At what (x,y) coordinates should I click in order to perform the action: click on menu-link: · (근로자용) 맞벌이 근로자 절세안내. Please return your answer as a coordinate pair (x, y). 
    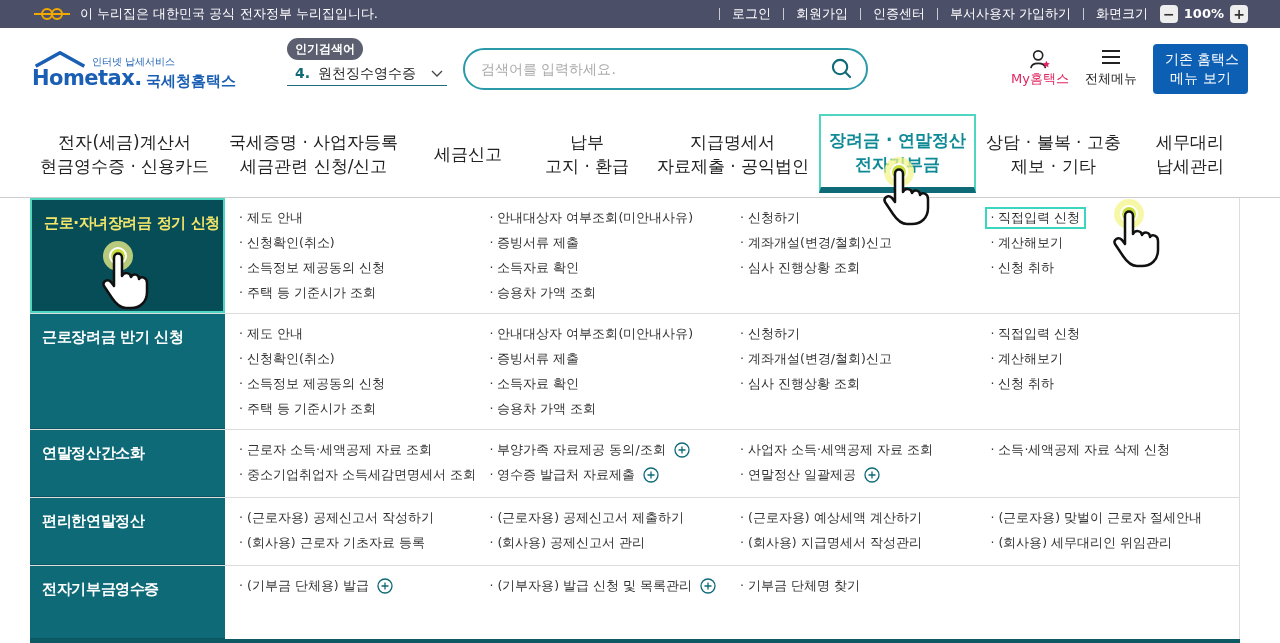
    Looking at the image, I should click on (1096, 518).